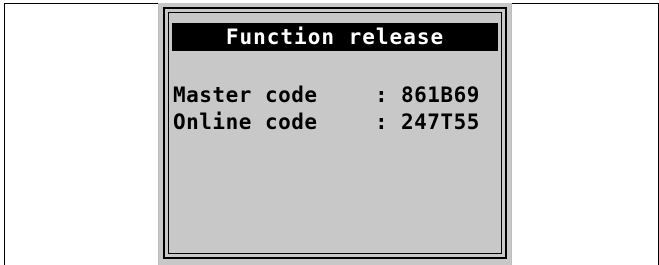 The height and width of the screenshot is (265, 659). I want to click on master-code-label: Master code, so click(245, 95).